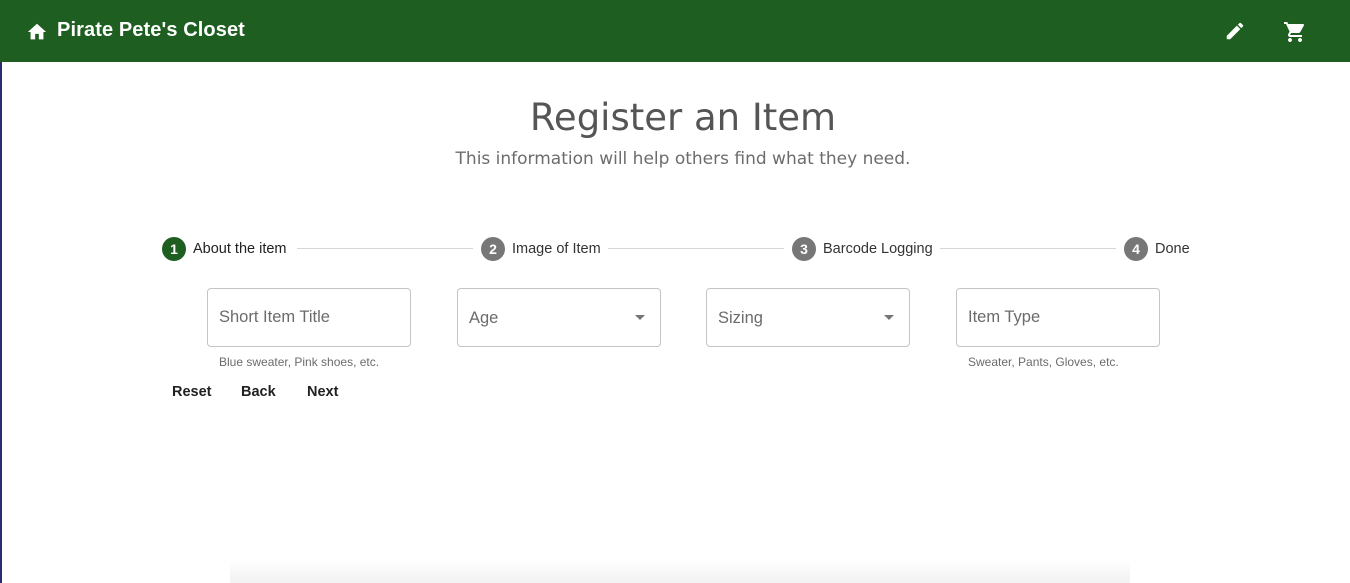 This screenshot has width=1350, height=583. What do you see at coordinates (258, 392) in the screenshot?
I see `back-button: Back` at bounding box center [258, 392].